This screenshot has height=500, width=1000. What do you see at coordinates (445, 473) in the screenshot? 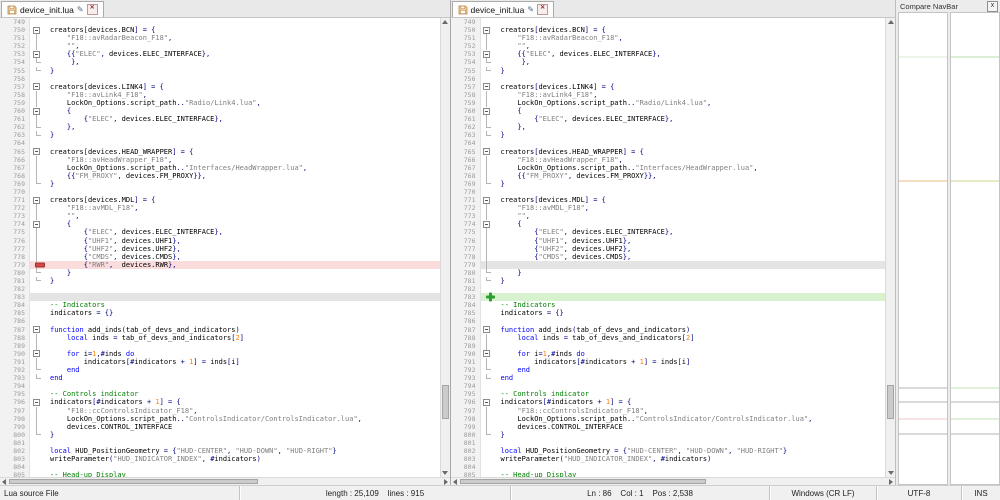
I see `scroll-down-icon` at bounding box center [445, 473].